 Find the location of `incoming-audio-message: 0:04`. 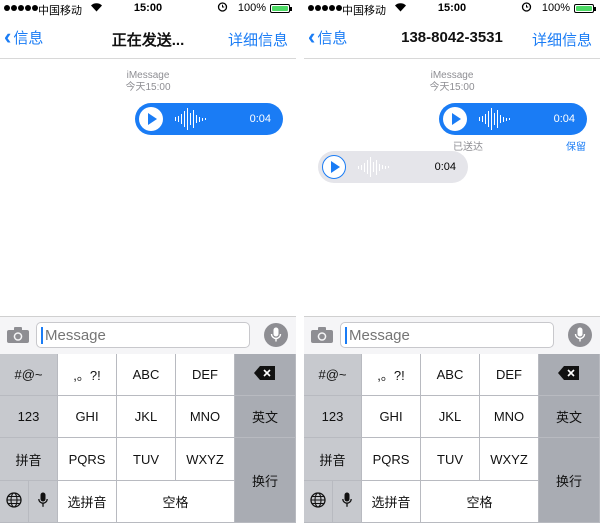

incoming-audio-message: 0:04 is located at coordinates (393, 167).